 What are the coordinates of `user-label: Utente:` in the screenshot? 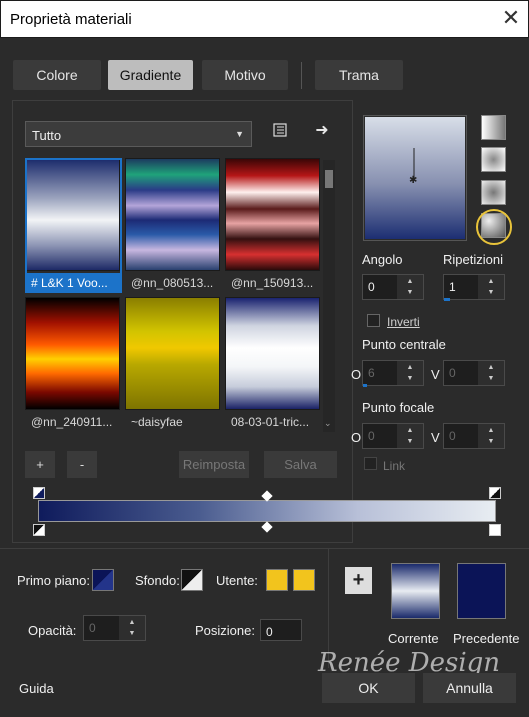 It's located at (237, 580).